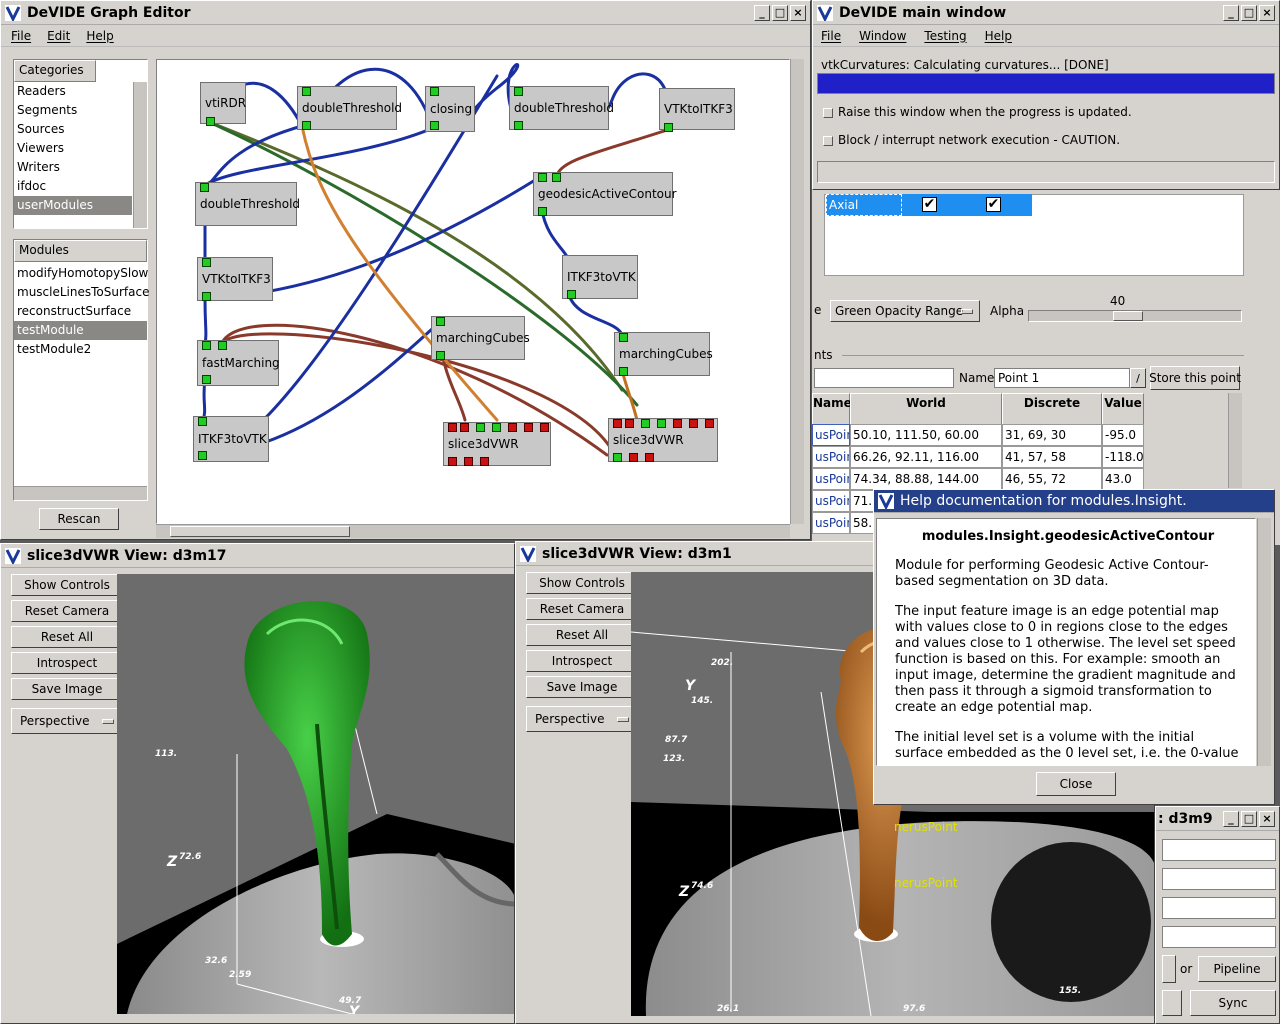  I want to click on graph-editor-titlebar: DeVIDE Graph Editor _ □ ×, so click(405, 13).